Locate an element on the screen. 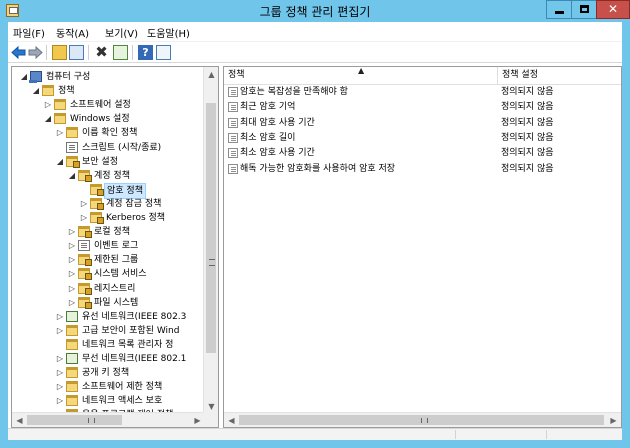  show-hide-tree-icon is located at coordinates (76, 52).